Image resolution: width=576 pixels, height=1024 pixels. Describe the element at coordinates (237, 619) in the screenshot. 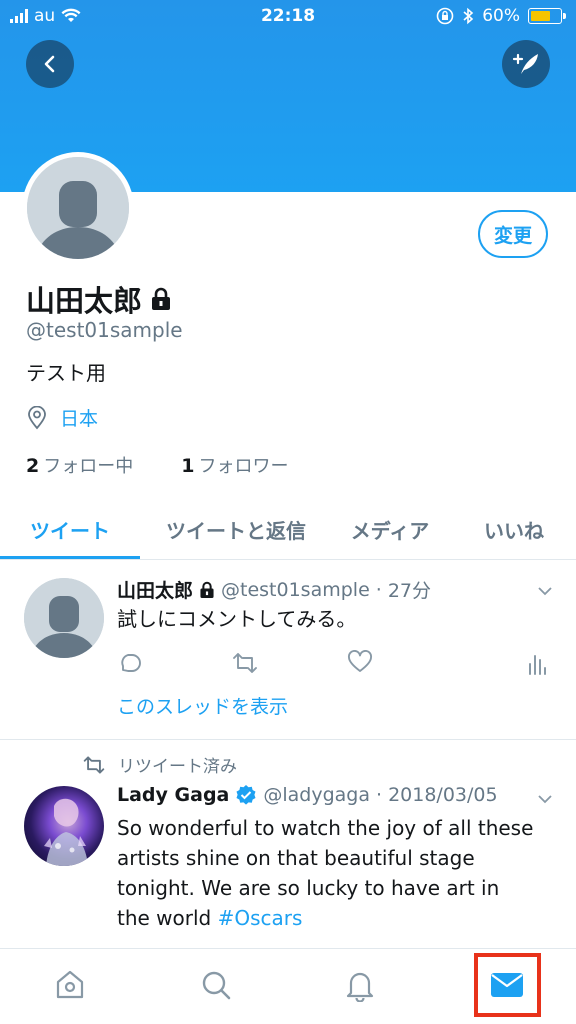

I see `tweet-text: 試しにコメントしてみる。` at that location.